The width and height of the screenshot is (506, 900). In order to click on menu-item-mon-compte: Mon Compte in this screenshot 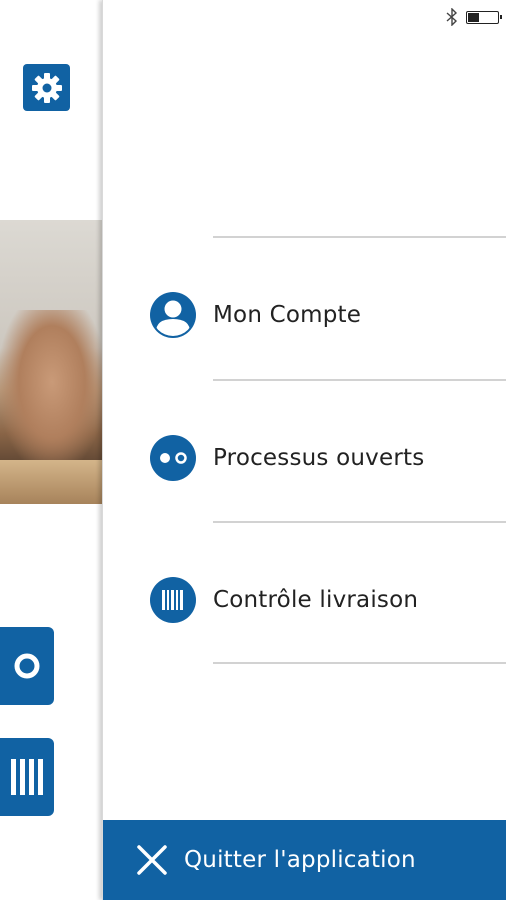, I will do `click(328, 315)`.